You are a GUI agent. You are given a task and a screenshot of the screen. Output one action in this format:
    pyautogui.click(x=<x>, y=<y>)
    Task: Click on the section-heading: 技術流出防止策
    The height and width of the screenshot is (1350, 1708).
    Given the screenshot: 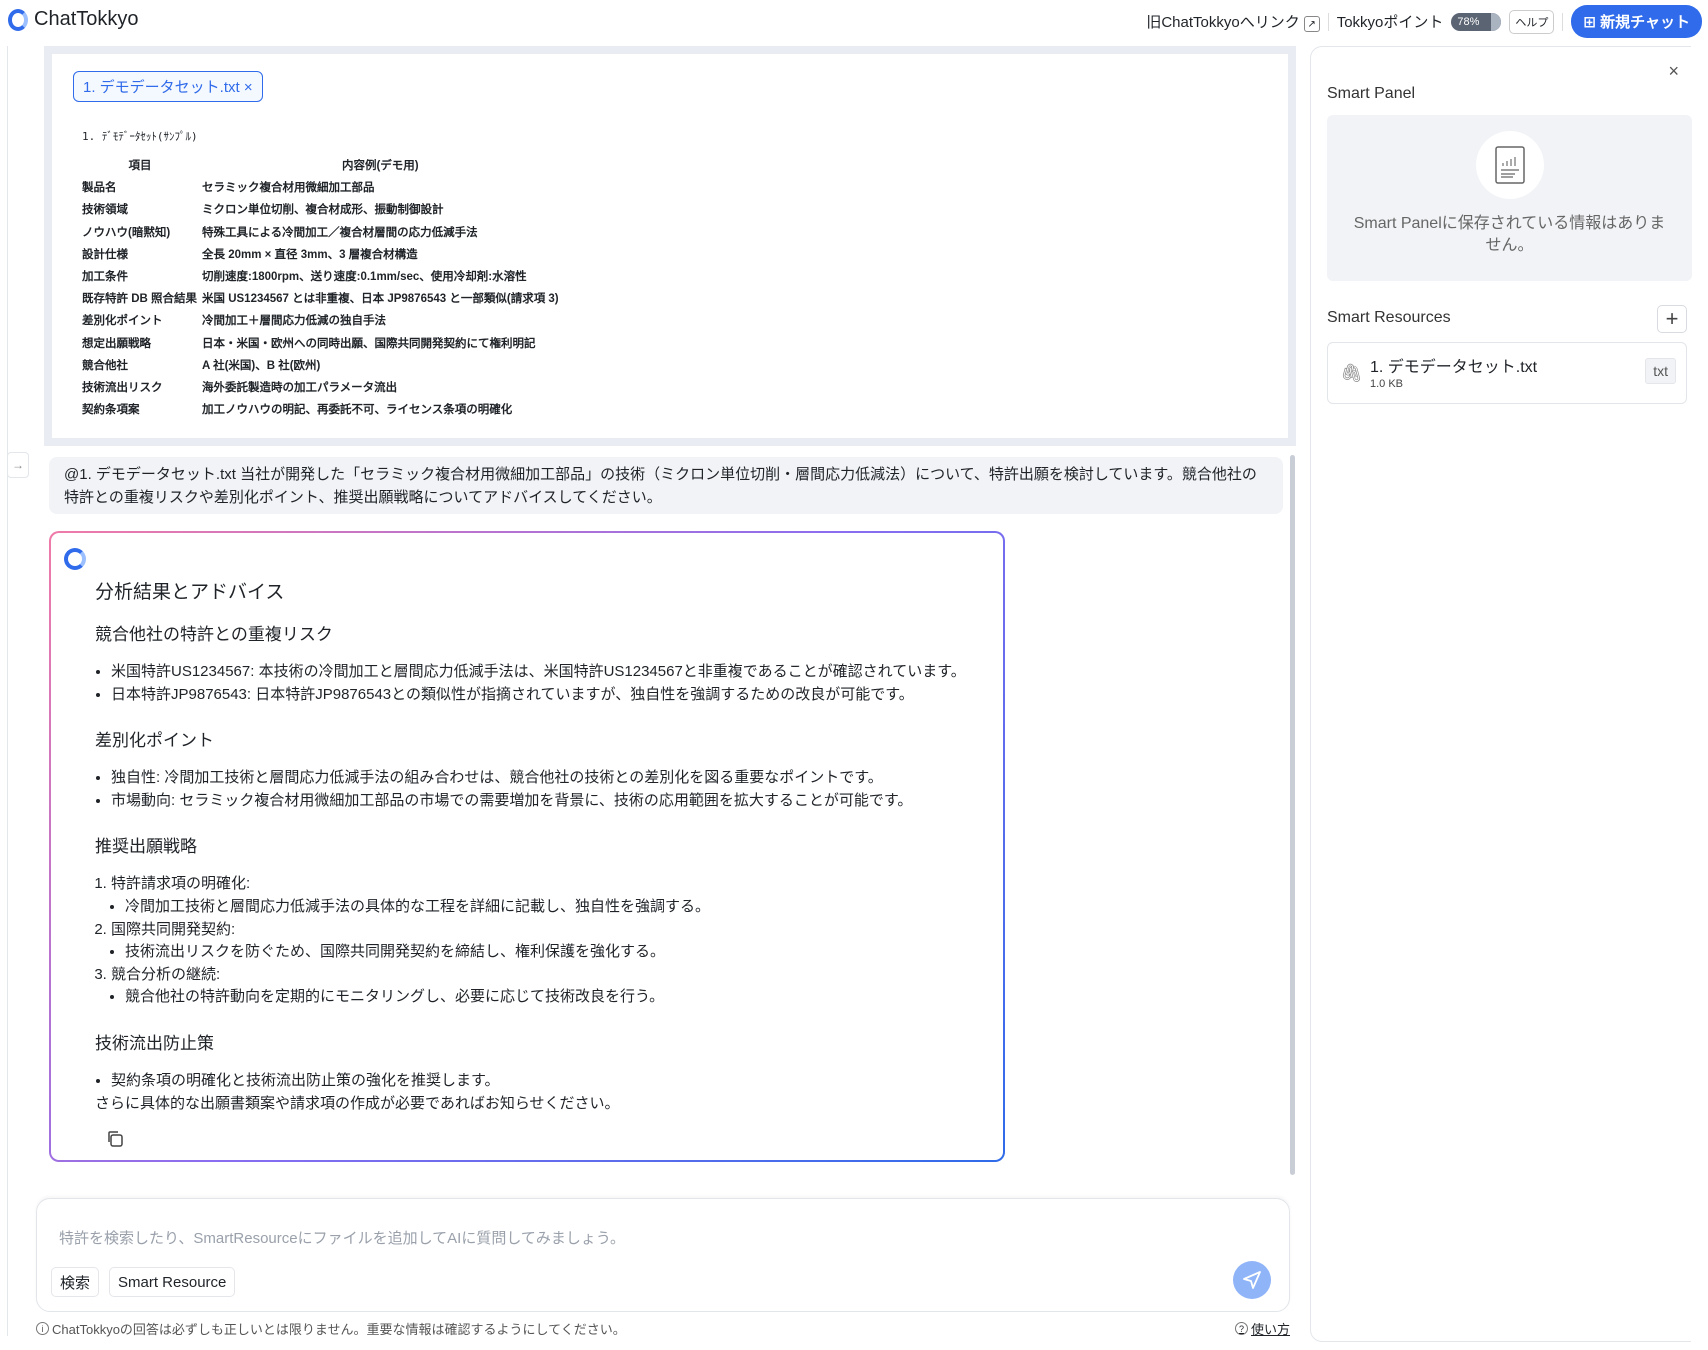 What is the action you would take?
    pyautogui.click(x=154, y=1043)
    